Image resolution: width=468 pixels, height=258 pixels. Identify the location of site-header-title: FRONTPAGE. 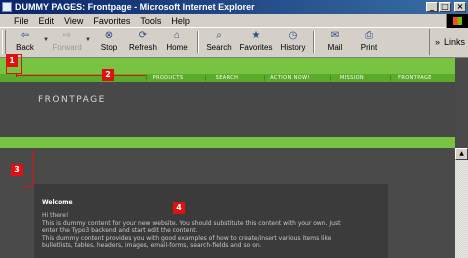
(72, 100).